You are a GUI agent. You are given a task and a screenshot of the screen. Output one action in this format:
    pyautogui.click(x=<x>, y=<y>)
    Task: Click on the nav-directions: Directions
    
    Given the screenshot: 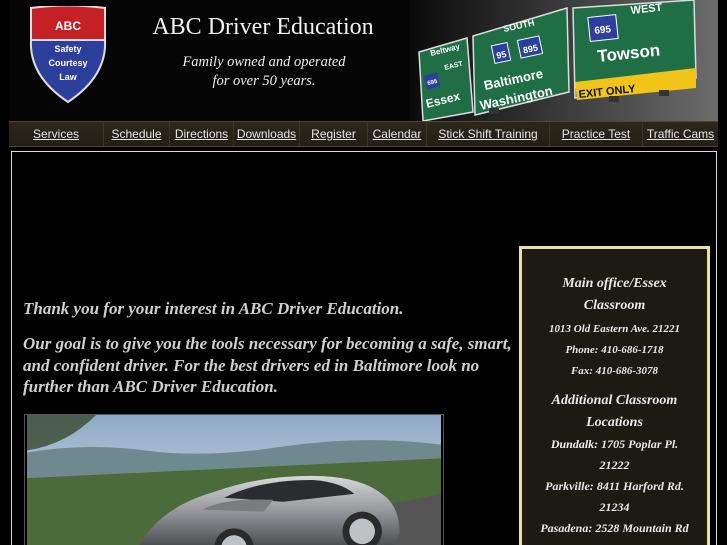 What is the action you would take?
    pyautogui.click(x=202, y=134)
    